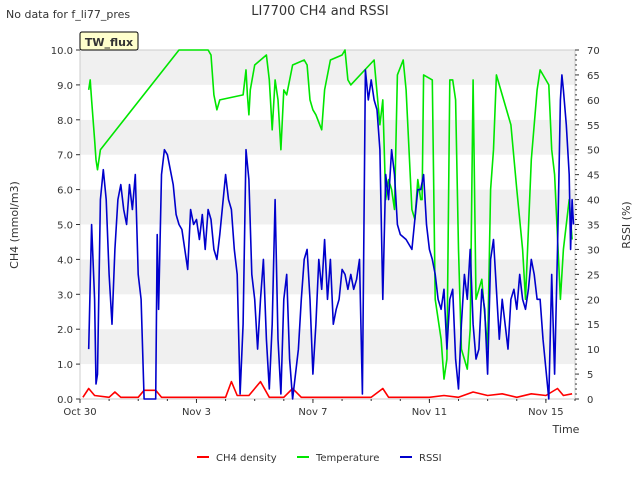 The image size is (640, 480). Describe the element at coordinates (593, 151) in the screenshot. I see `y-right-tick-label: 50` at that location.